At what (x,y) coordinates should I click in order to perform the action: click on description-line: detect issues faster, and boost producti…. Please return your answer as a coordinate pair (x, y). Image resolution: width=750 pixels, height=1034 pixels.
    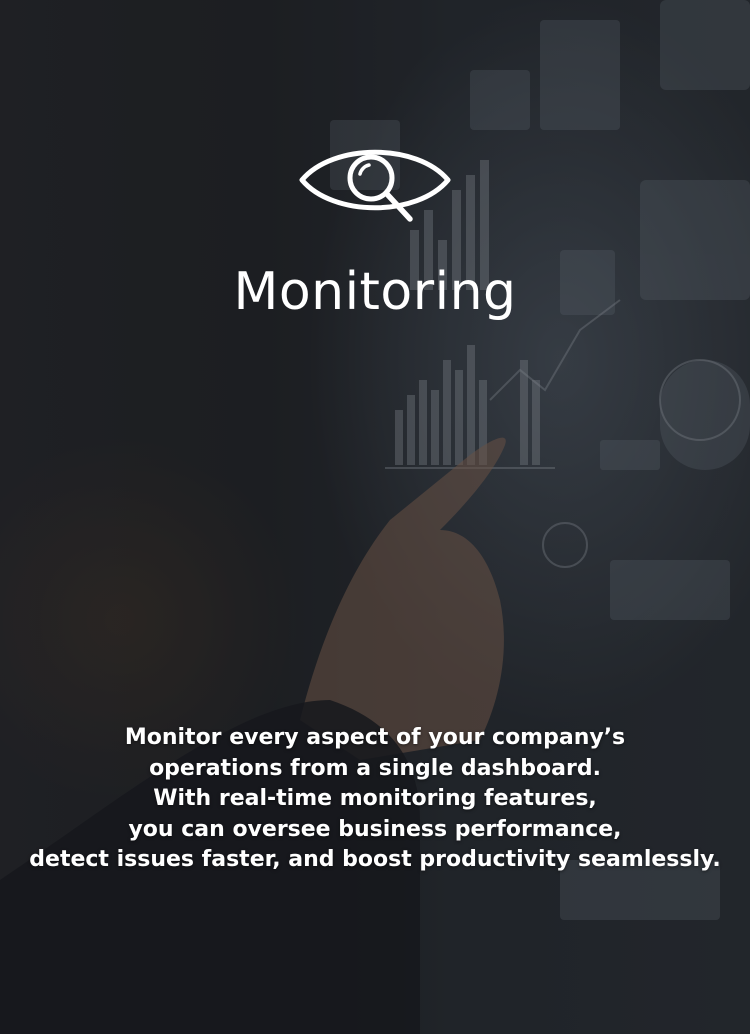
    Looking at the image, I should click on (375, 859).